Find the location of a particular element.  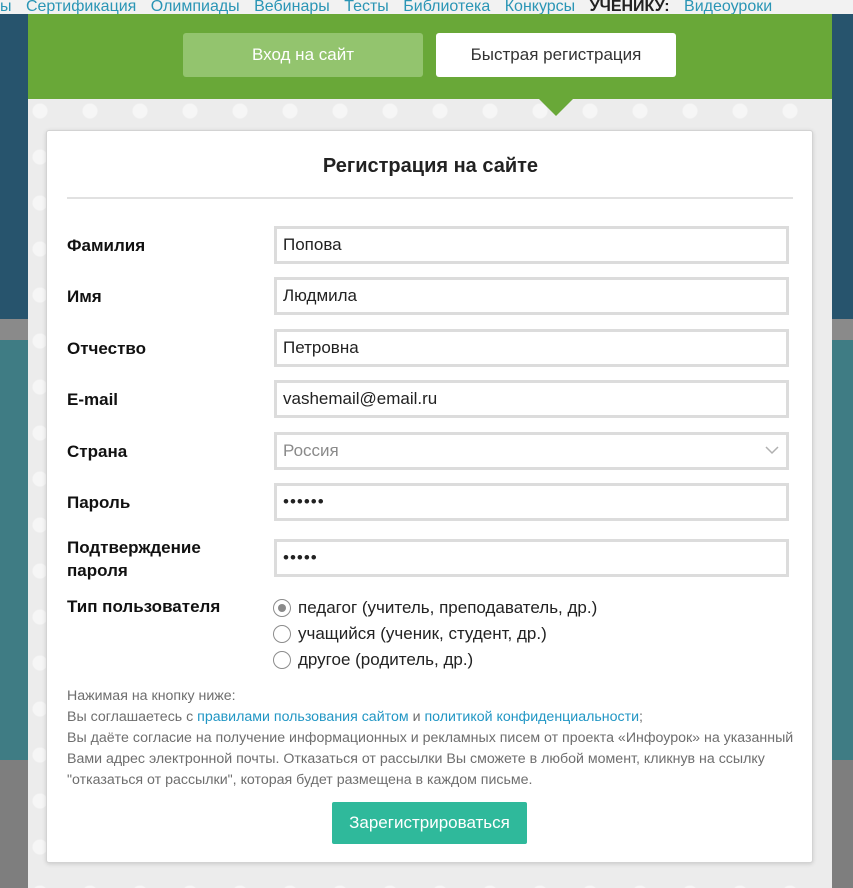

bg-nav-item: Сертификация is located at coordinates (81, 7).